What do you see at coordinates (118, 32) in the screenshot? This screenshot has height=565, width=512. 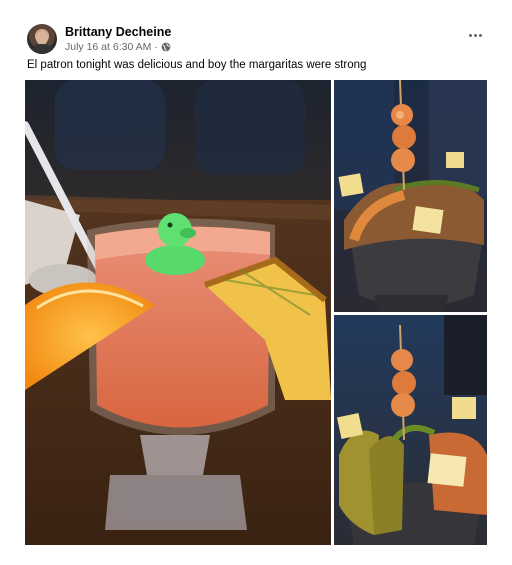 I see `author-name: Brittany Decheine` at bounding box center [118, 32].